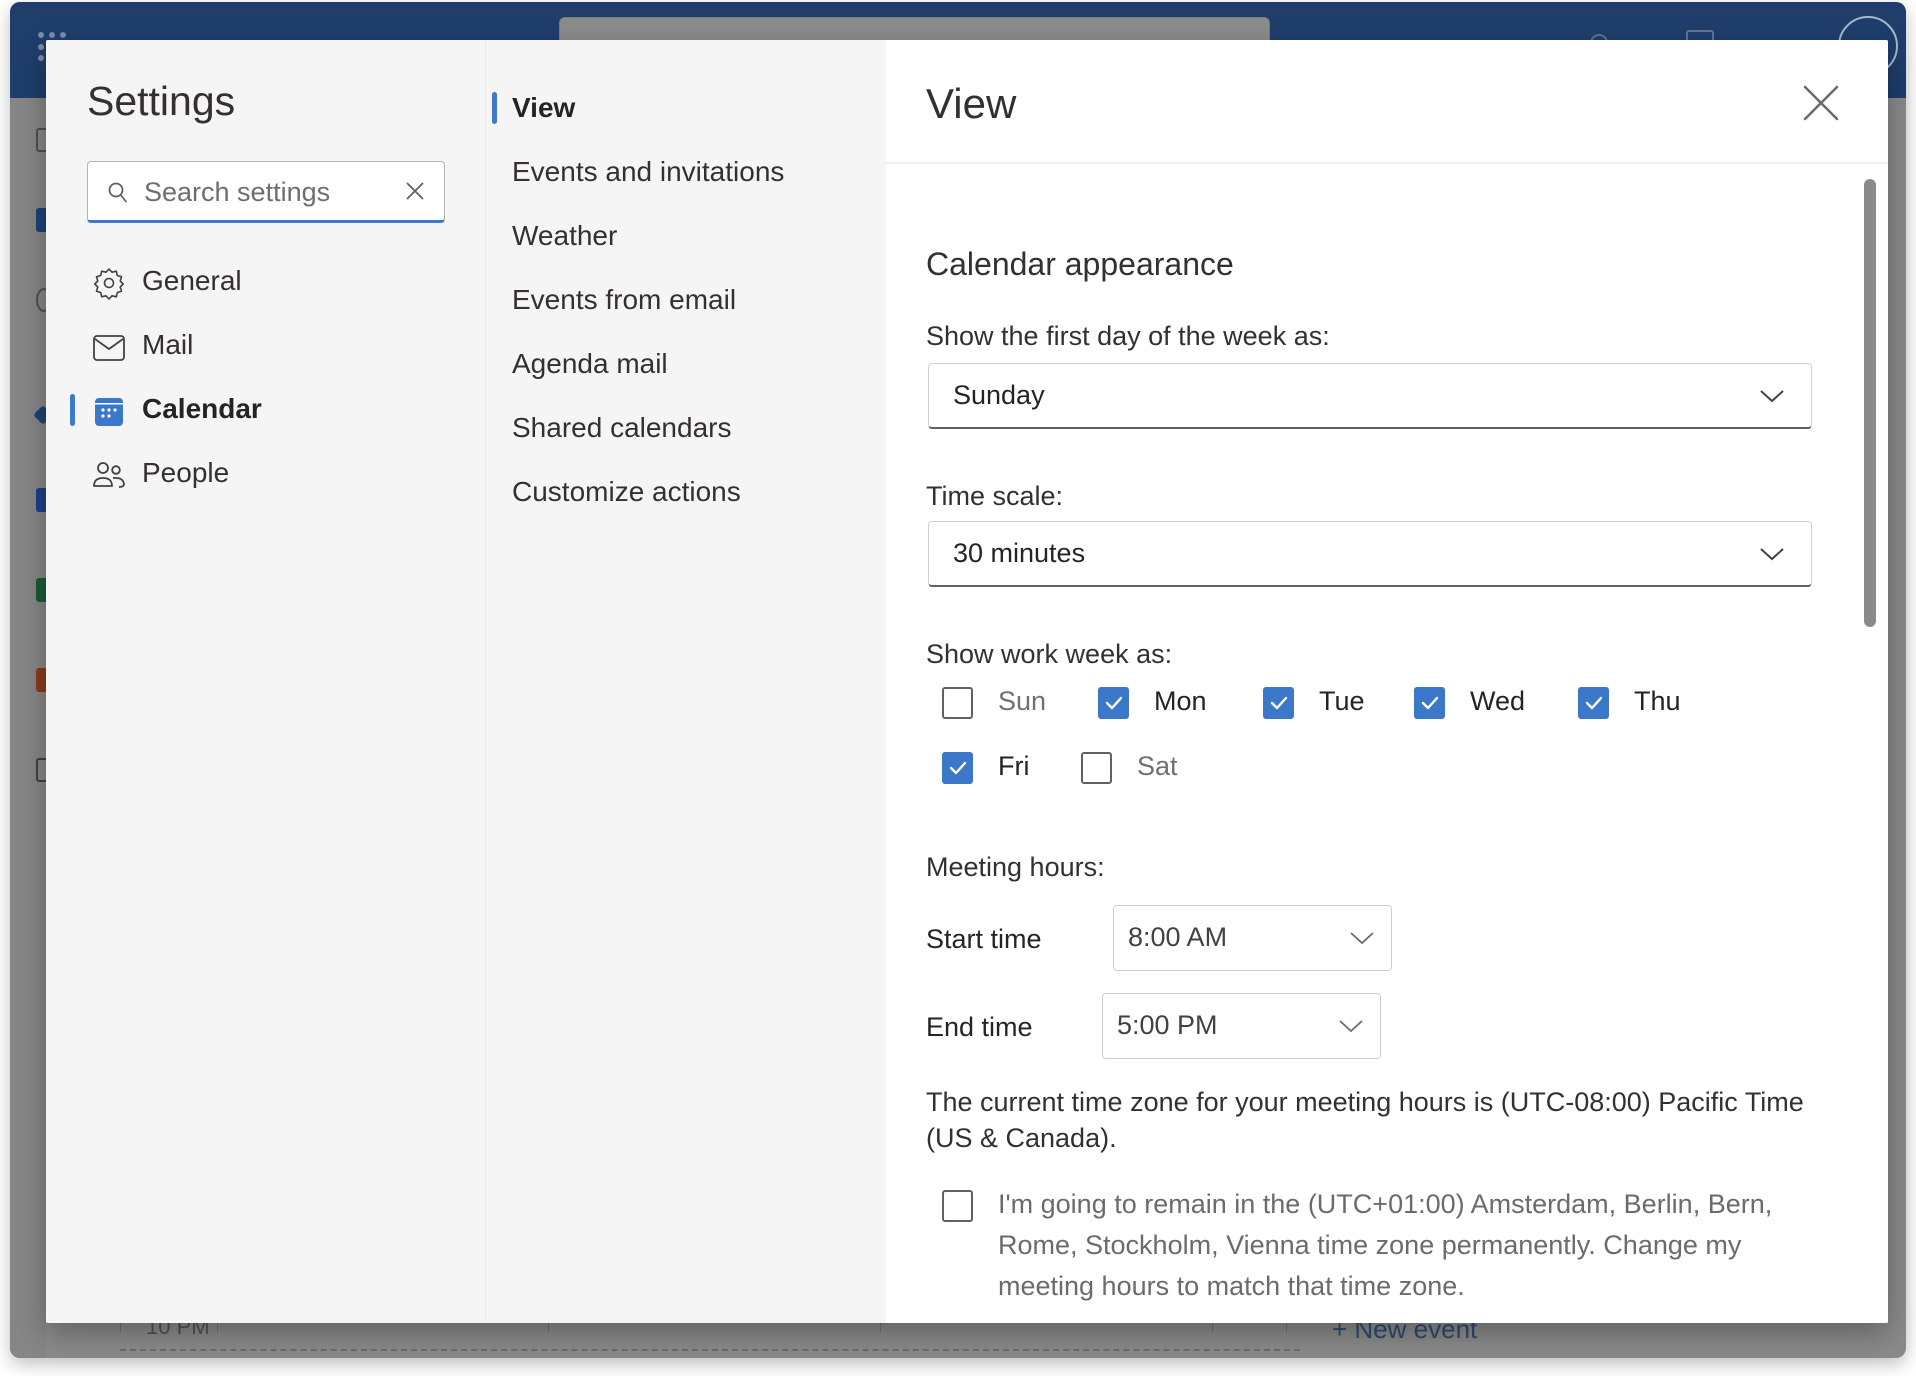 This screenshot has height=1376, width=1916. Describe the element at coordinates (168, 344) in the screenshot. I see `category-mail-label: Mail` at that location.